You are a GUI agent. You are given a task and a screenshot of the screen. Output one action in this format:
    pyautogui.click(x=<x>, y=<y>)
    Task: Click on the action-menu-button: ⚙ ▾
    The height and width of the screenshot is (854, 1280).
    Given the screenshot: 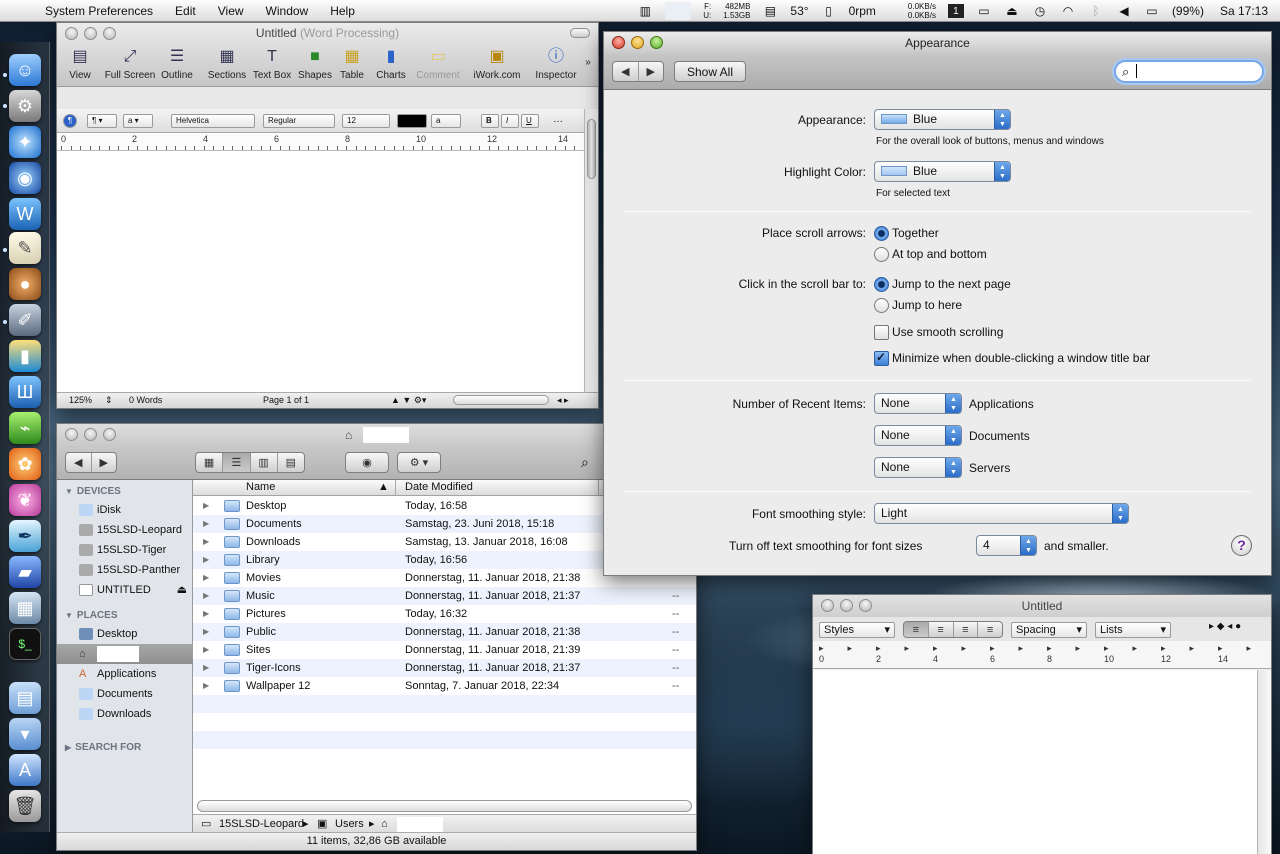 What is the action you would take?
    pyautogui.click(x=419, y=462)
    